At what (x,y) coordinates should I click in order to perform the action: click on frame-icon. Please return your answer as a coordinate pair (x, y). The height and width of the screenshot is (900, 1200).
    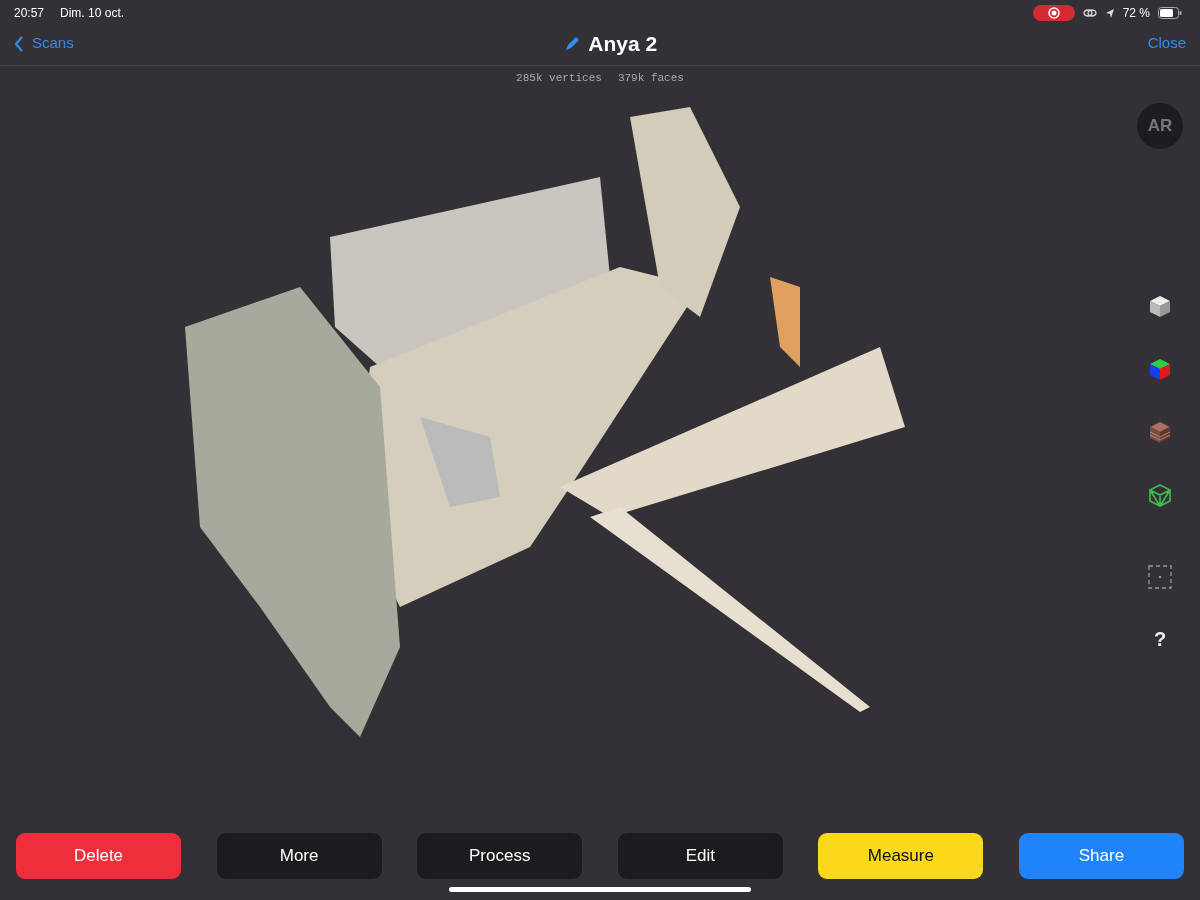
    Looking at the image, I should click on (1160, 576).